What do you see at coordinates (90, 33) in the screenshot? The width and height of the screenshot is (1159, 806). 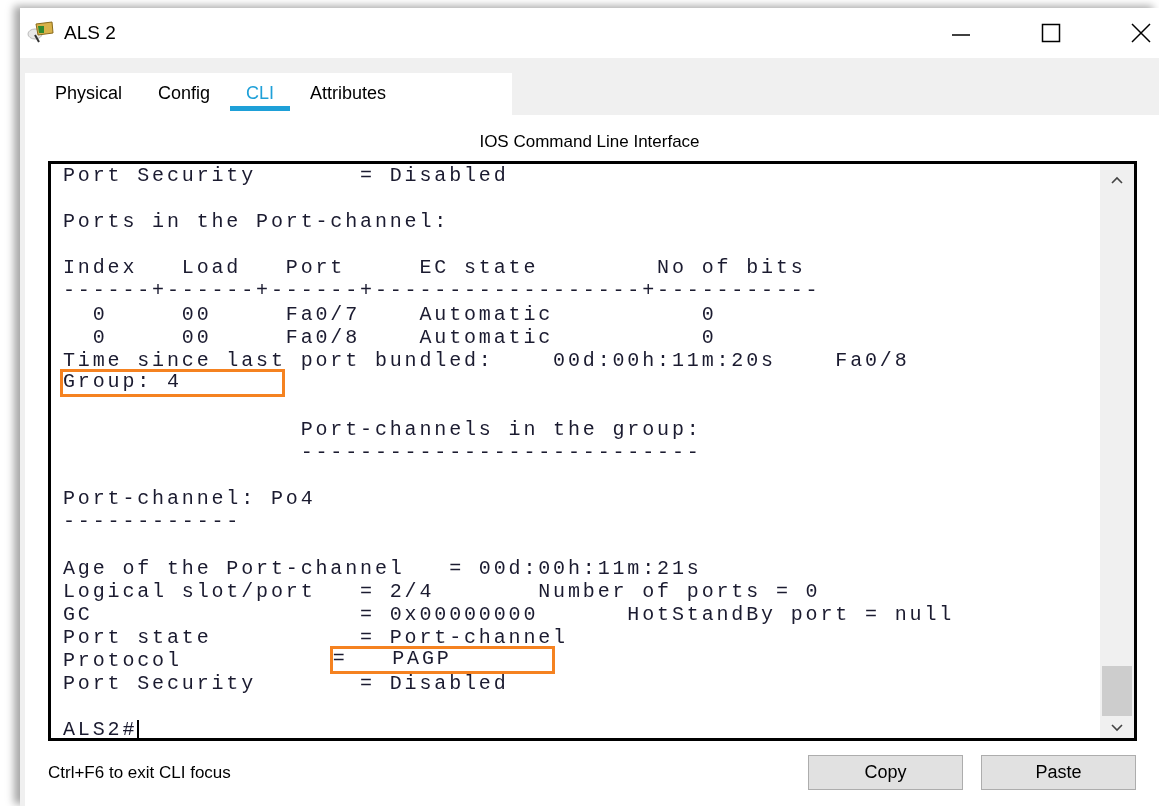 I see `window-title: ALS 2` at bounding box center [90, 33].